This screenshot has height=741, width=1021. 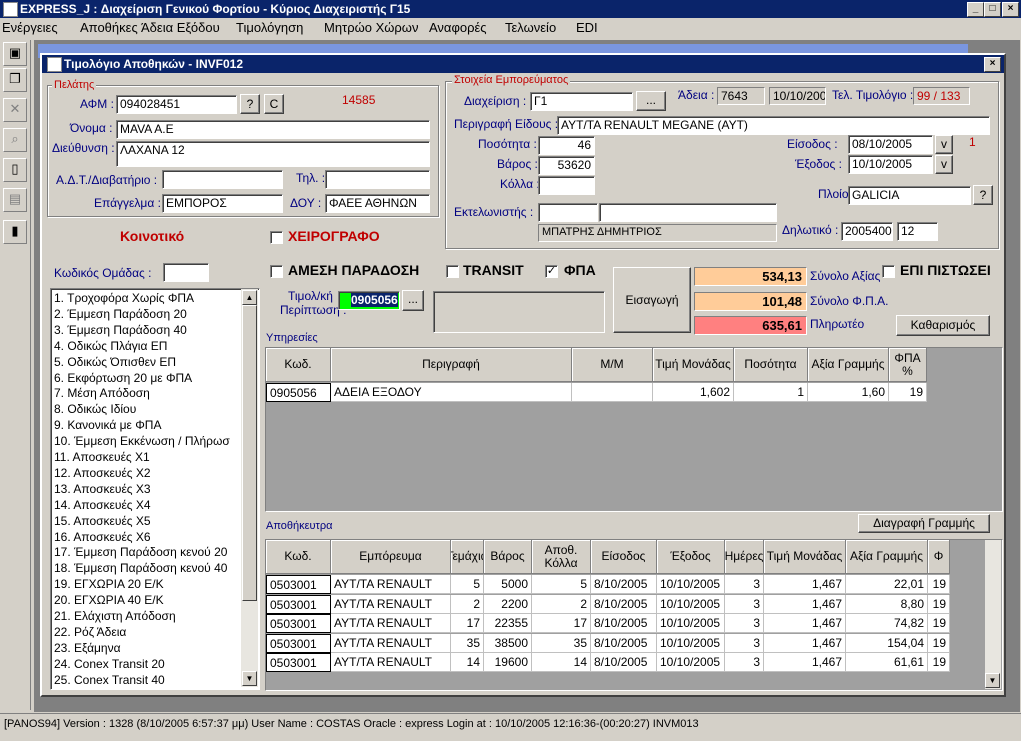 What do you see at coordinates (887, 662) in the screenshot?
I see `table-cell: 61,61` at bounding box center [887, 662].